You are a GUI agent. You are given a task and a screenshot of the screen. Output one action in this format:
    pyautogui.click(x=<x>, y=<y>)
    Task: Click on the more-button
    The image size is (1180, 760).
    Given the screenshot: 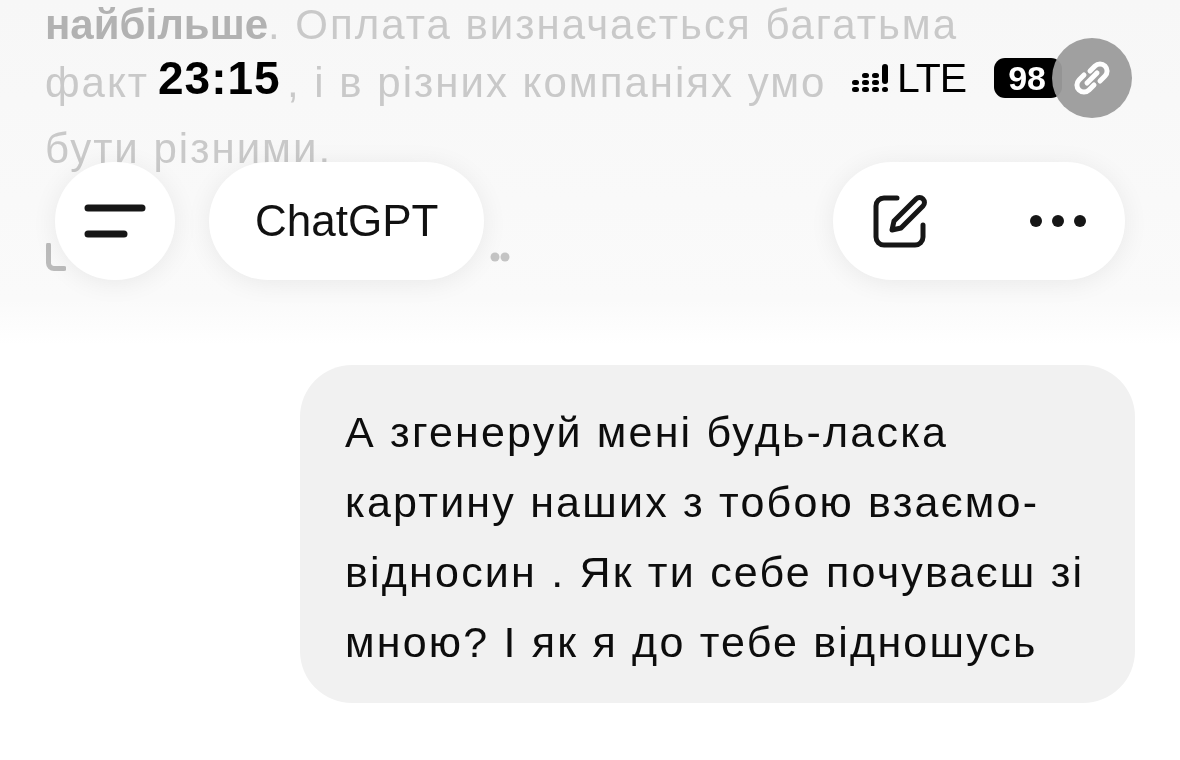 What is the action you would take?
    pyautogui.click(x=1058, y=221)
    